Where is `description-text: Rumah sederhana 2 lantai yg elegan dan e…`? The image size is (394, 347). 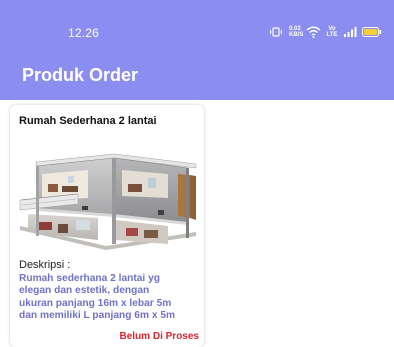 description-text: Rumah sederhana 2 lantai yg elegan dan e… is located at coordinates (97, 297).